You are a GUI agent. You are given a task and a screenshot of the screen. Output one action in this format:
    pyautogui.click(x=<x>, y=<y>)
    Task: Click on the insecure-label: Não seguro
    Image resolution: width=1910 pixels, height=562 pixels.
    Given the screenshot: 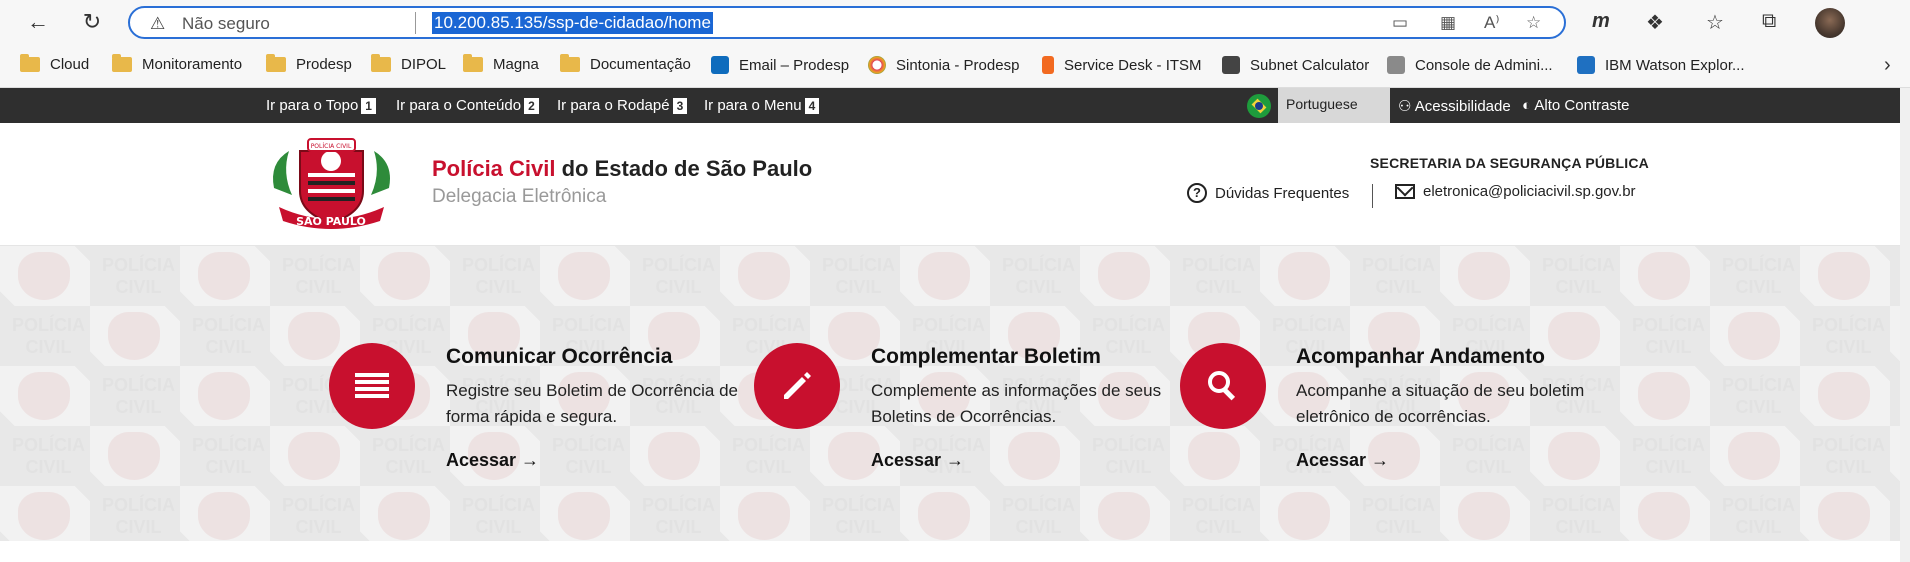 What is the action you would take?
    pyautogui.click(x=226, y=24)
    